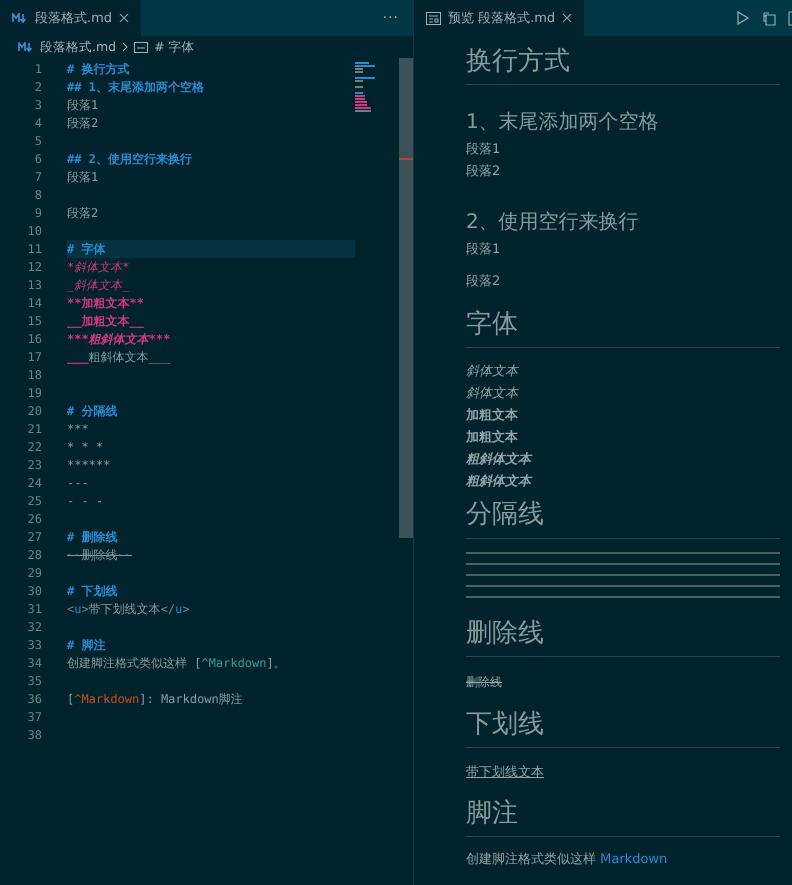  What do you see at coordinates (34, 321) in the screenshot?
I see `line-number: 15` at bounding box center [34, 321].